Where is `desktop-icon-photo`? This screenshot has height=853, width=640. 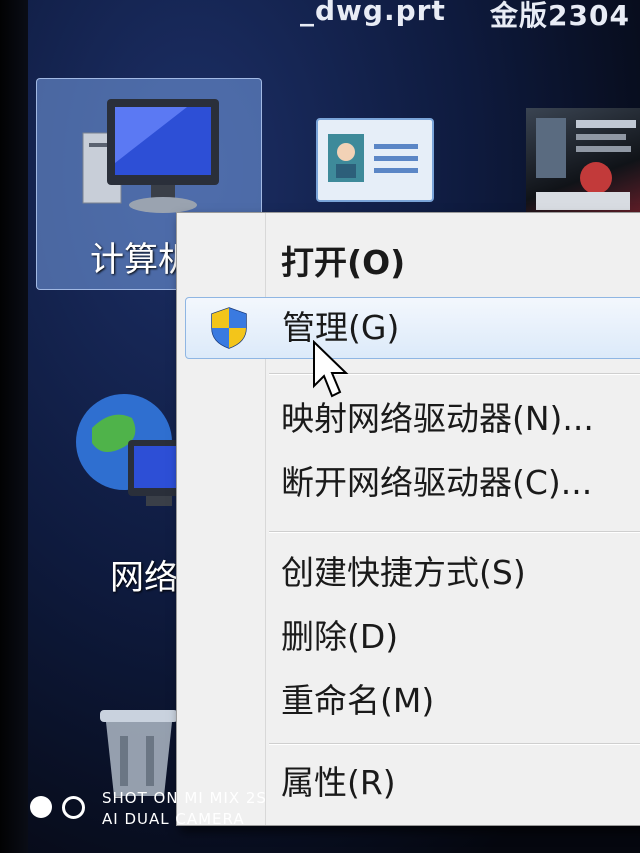 desktop-icon-photo is located at coordinates (583, 164).